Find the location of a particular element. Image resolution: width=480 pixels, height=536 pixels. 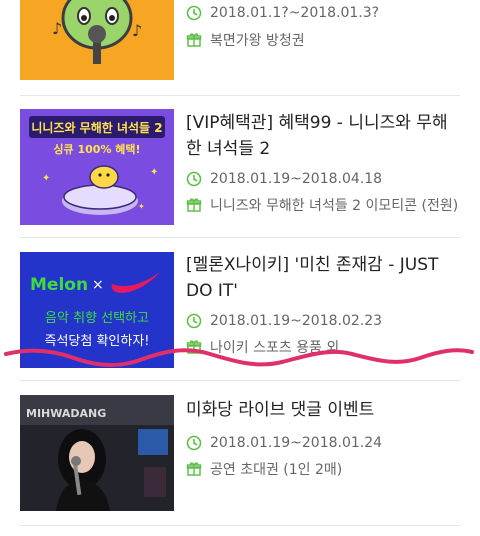

melon-logo: Melon is located at coordinates (59, 285).